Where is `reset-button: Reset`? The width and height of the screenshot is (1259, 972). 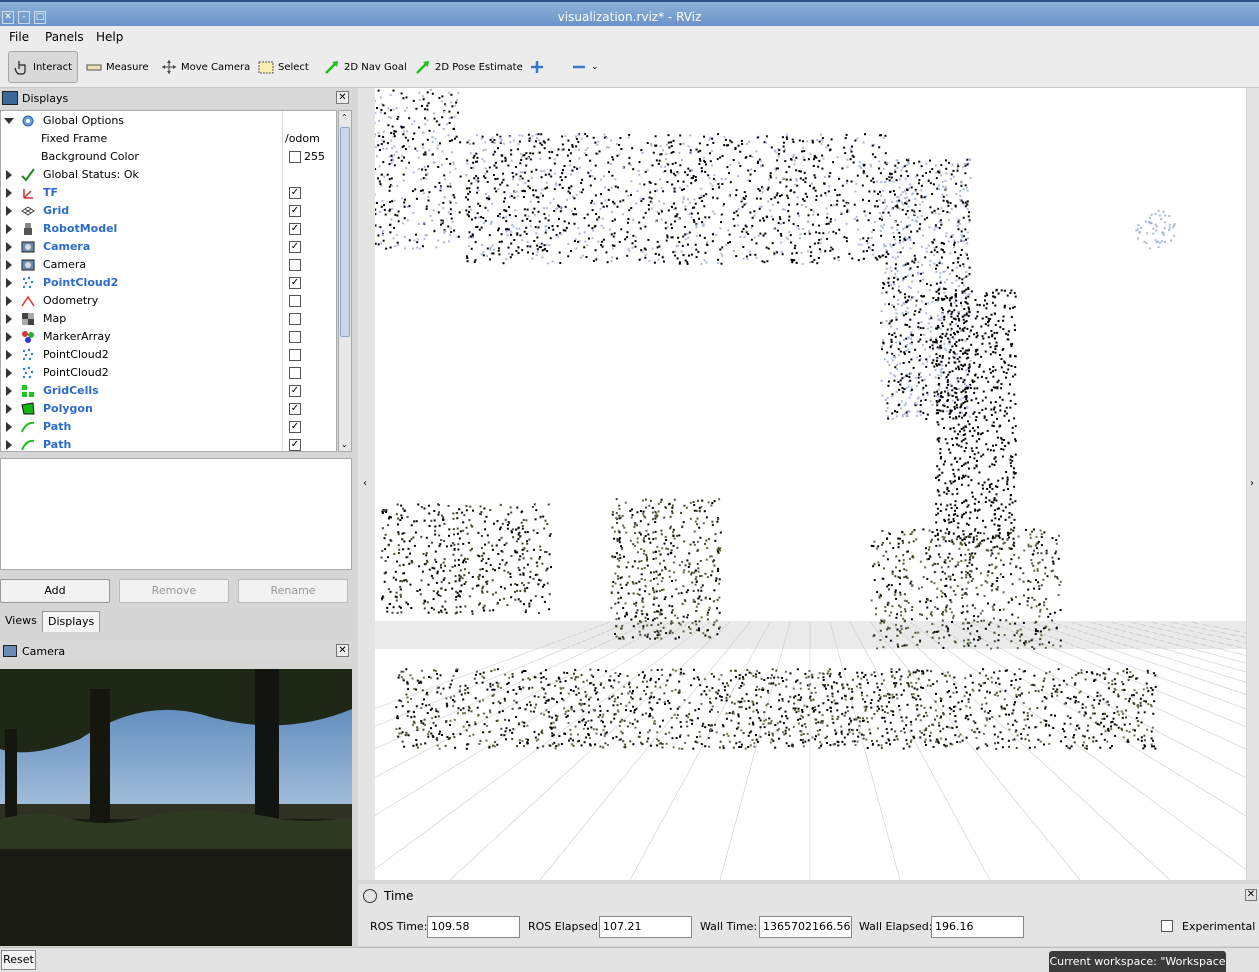
reset-button: Reset is located at coordinates (18, 960).